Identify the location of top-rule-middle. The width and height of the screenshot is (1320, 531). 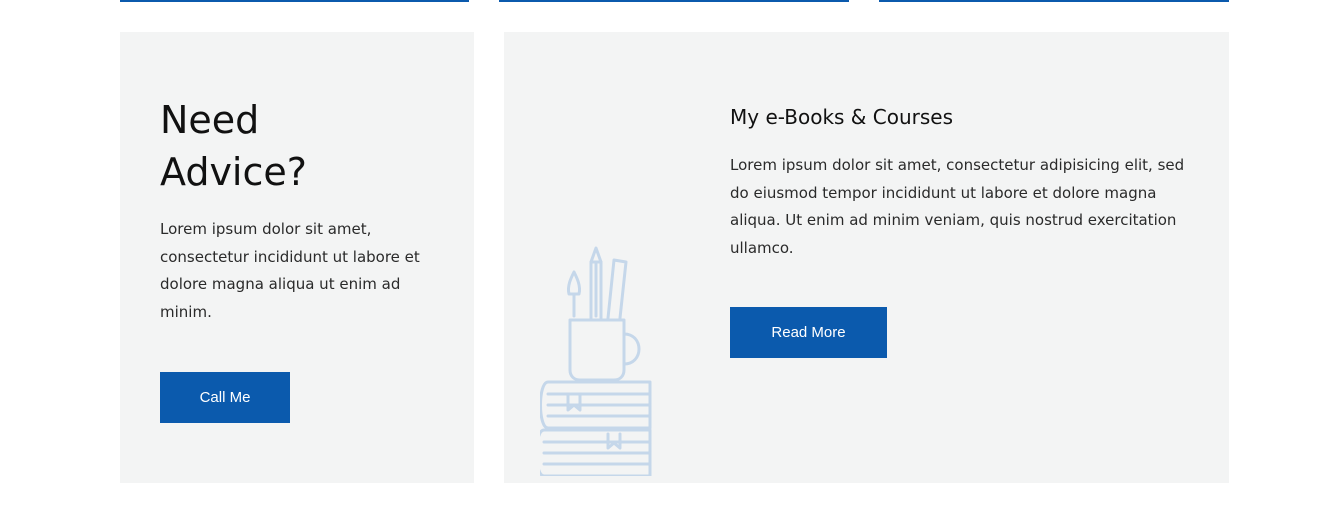
(674, 1).